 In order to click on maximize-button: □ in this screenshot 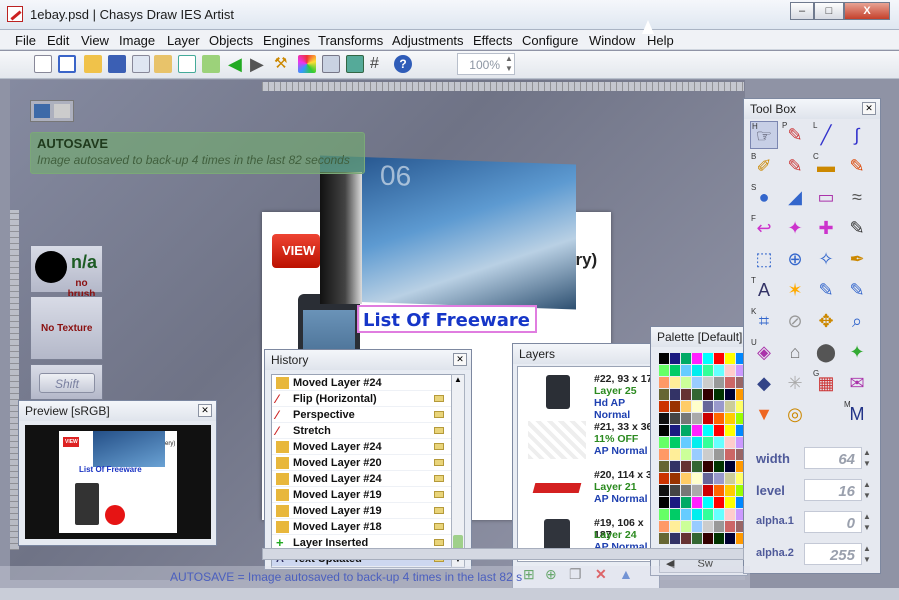, I will do `click(829, 11)`.